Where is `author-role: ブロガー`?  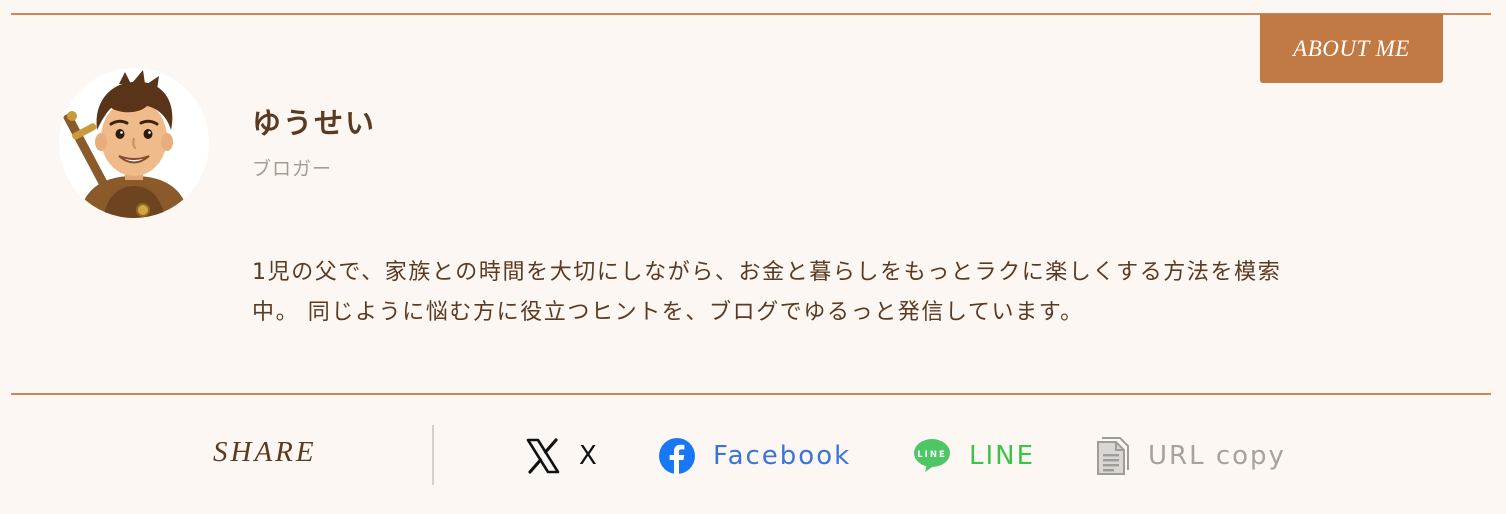 author-role: ブロガー is located at coordinates (292, 169).